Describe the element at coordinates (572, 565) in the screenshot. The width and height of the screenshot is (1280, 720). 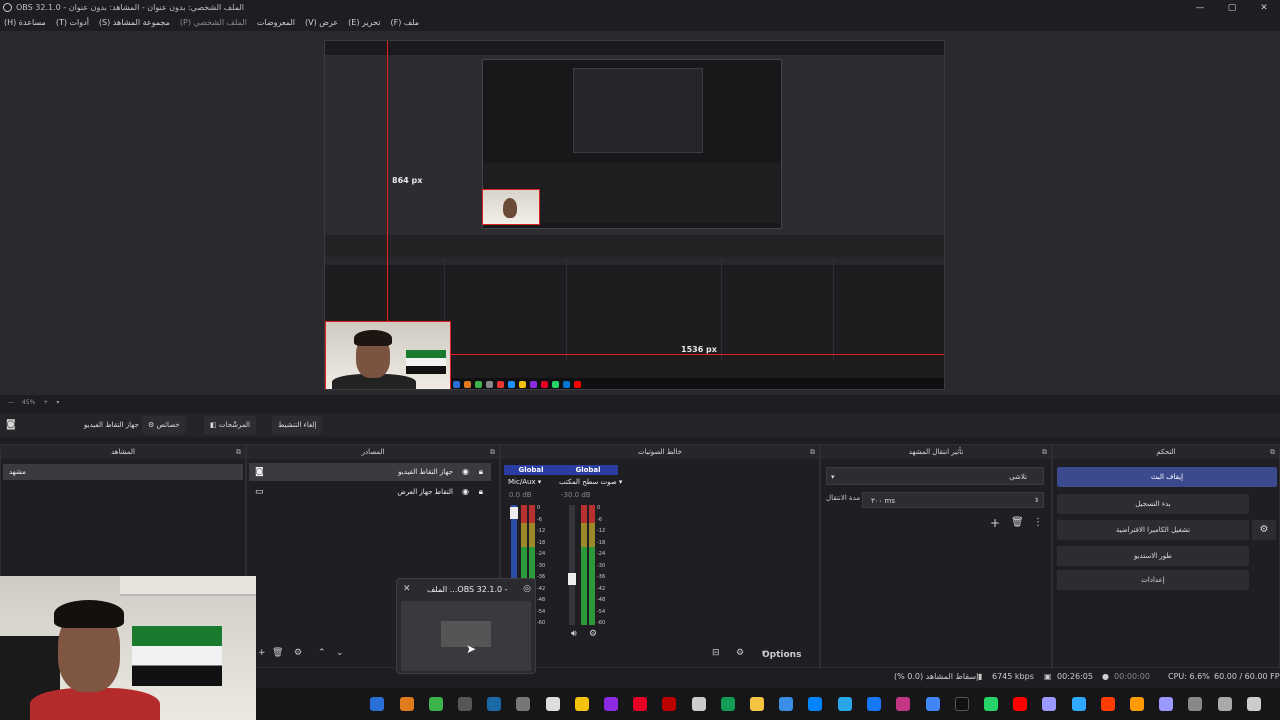
I see `volume-slider` at that location.